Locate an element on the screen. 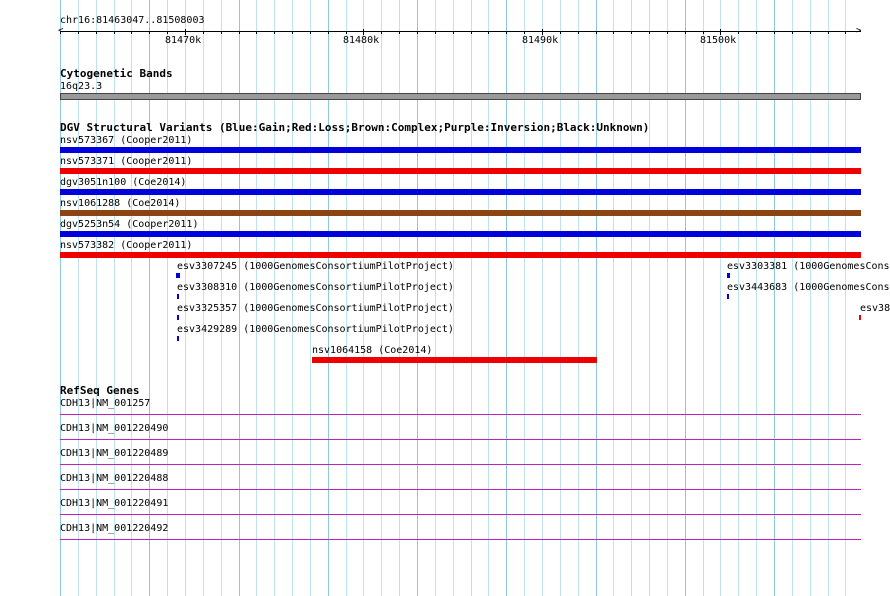 This screenshot has width=890, height=596. refseq-track-title: RefSeq Genes is located at coordinates (99, 391).